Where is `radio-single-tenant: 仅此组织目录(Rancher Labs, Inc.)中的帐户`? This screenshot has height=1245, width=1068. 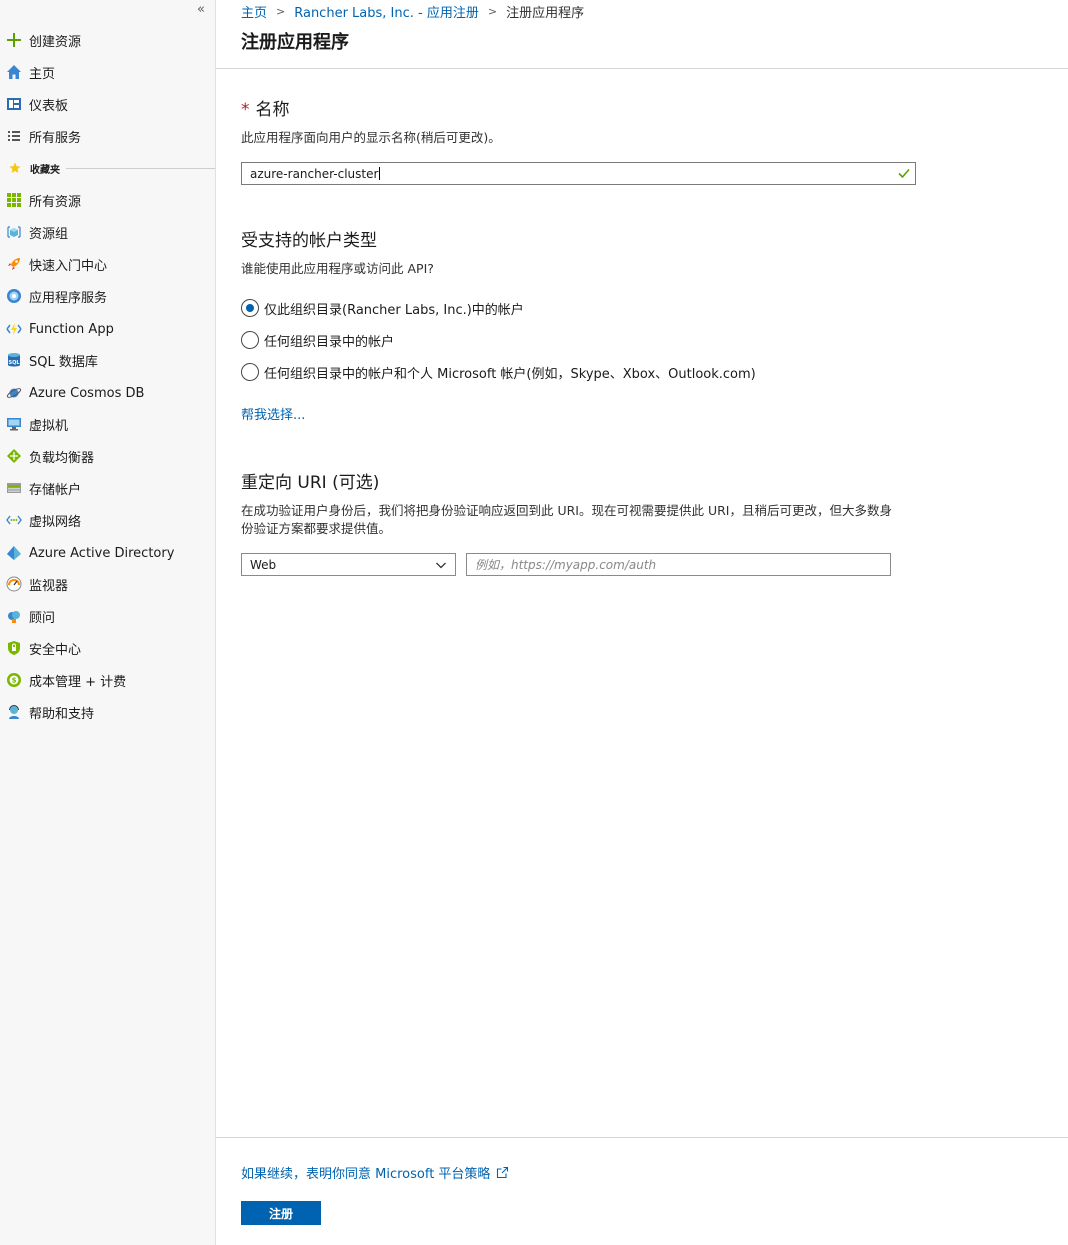 radio-single-tenant: 仅此组织目录(Rancher Labs, Inc.)中的帐户 is located at coordinates (382, 308).